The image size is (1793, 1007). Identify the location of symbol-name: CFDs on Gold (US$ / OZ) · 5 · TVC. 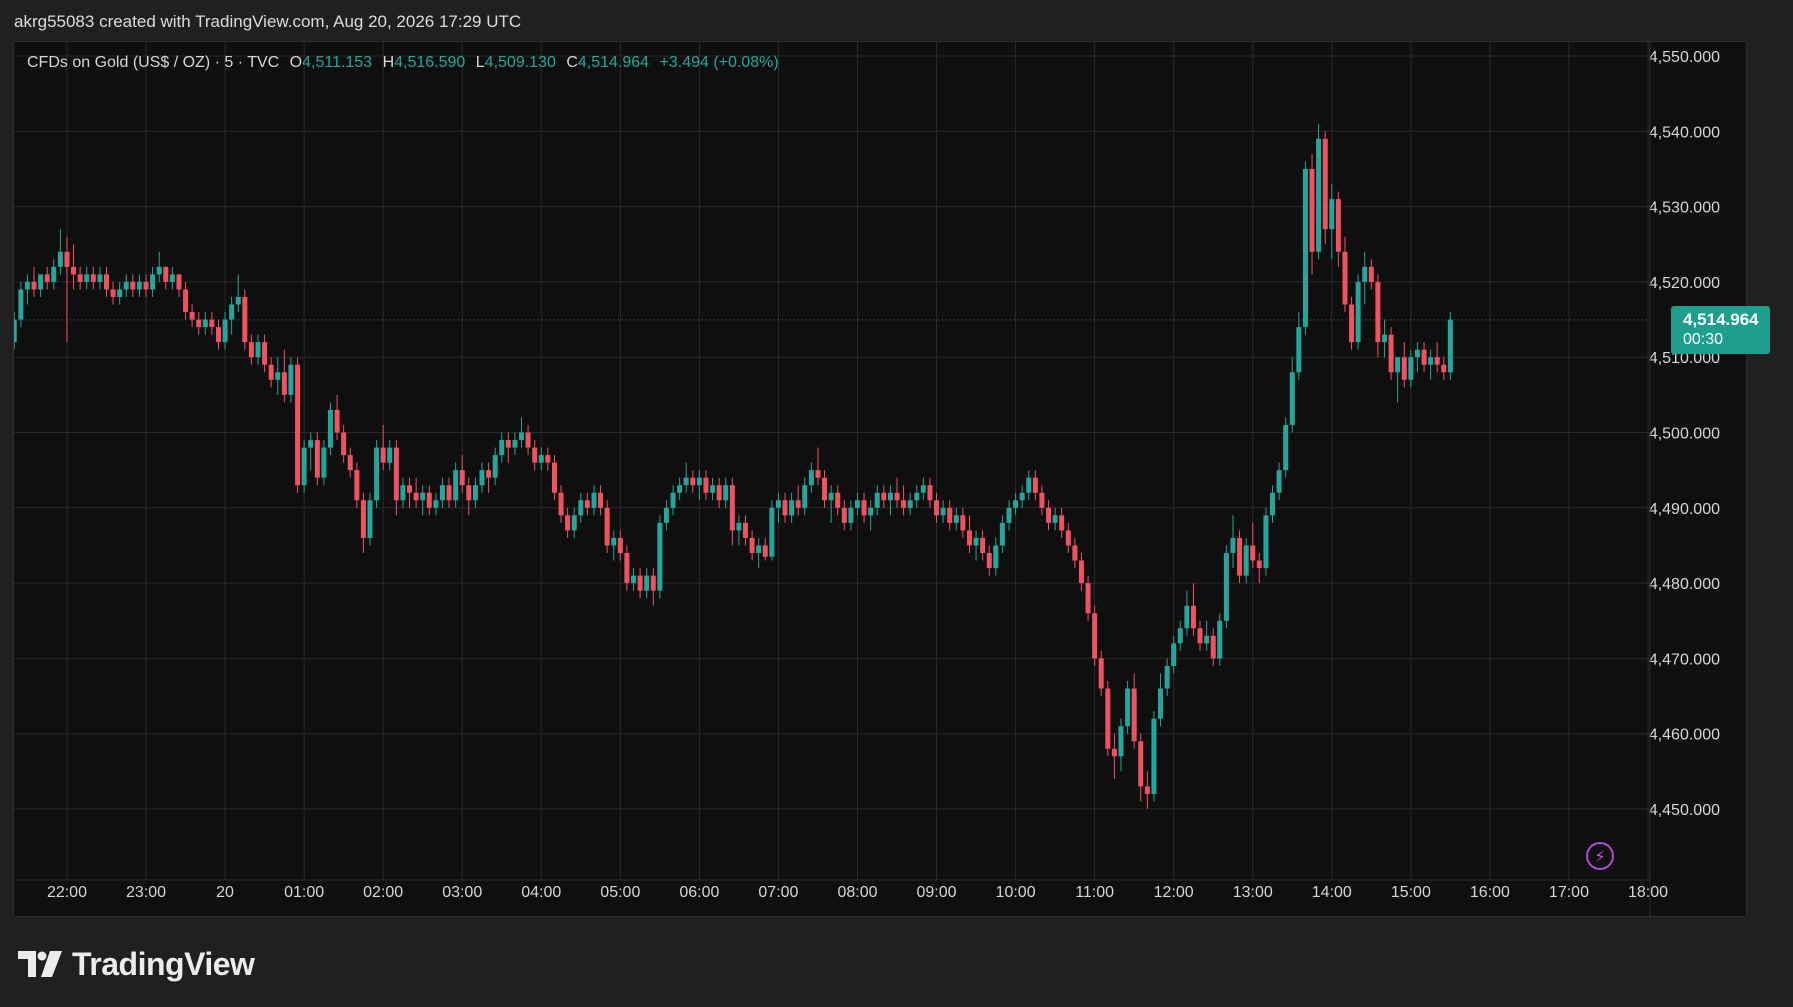
(153, 62).